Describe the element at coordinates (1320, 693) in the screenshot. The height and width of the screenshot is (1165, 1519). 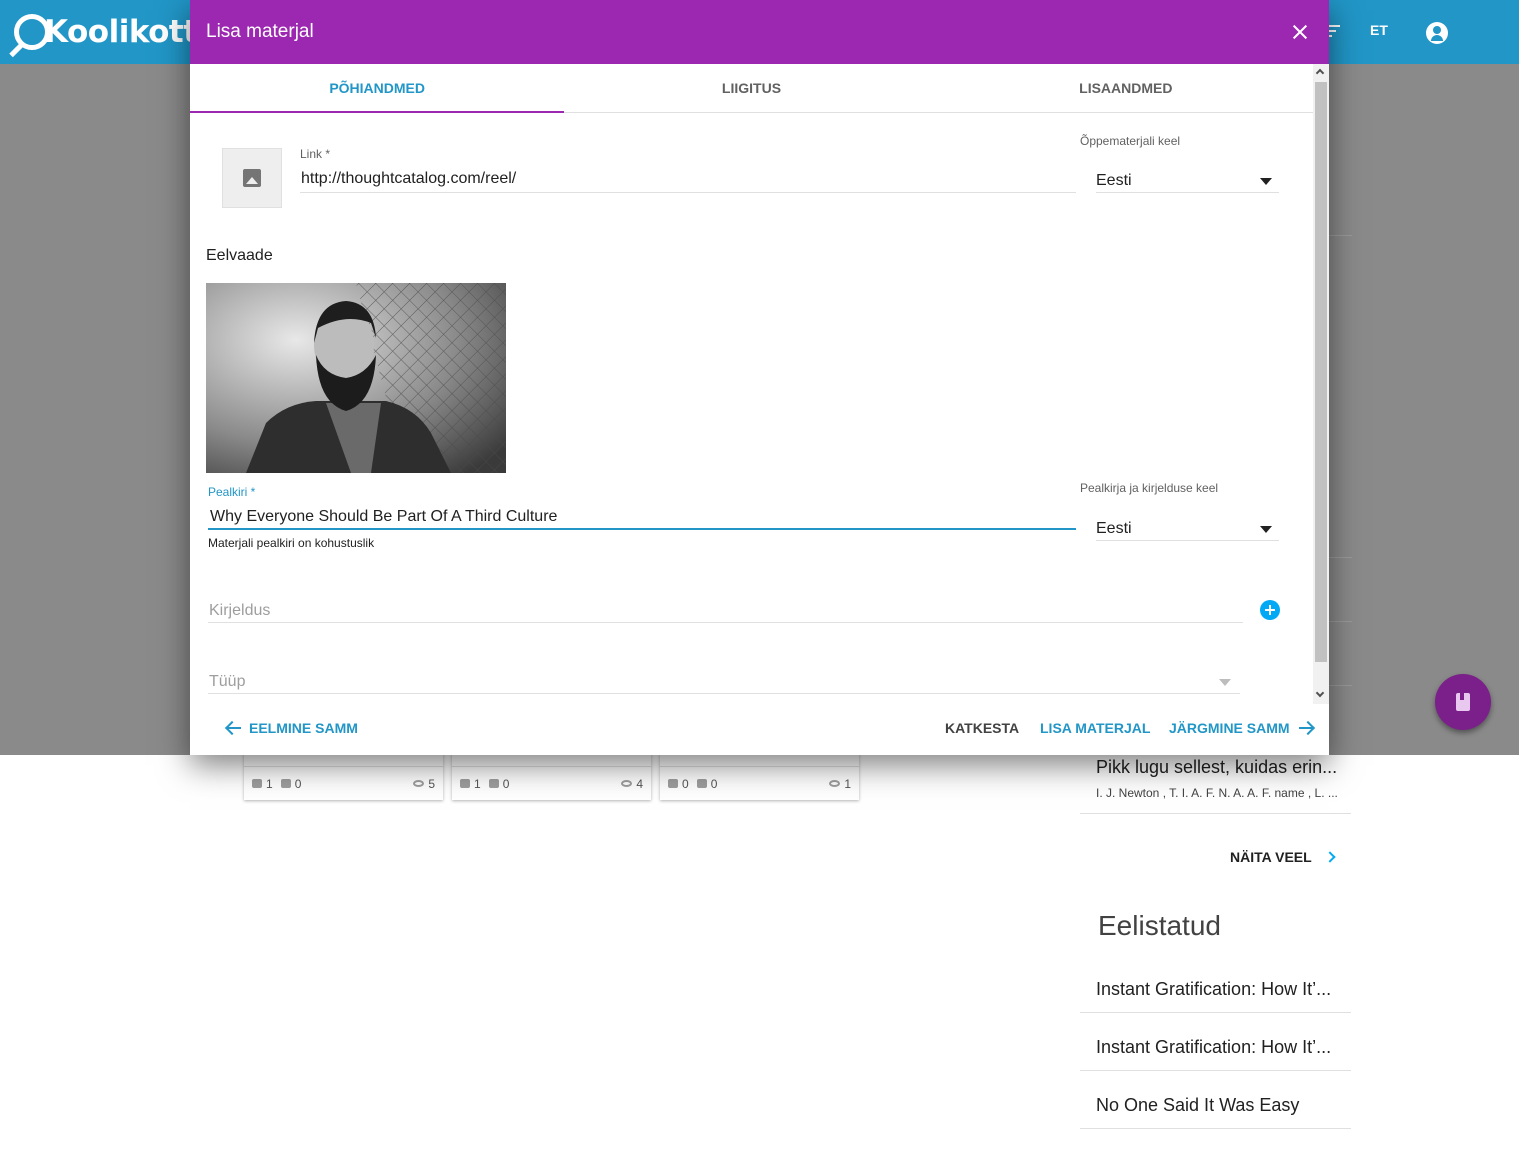
I see `scroll-down-icon` at that location.